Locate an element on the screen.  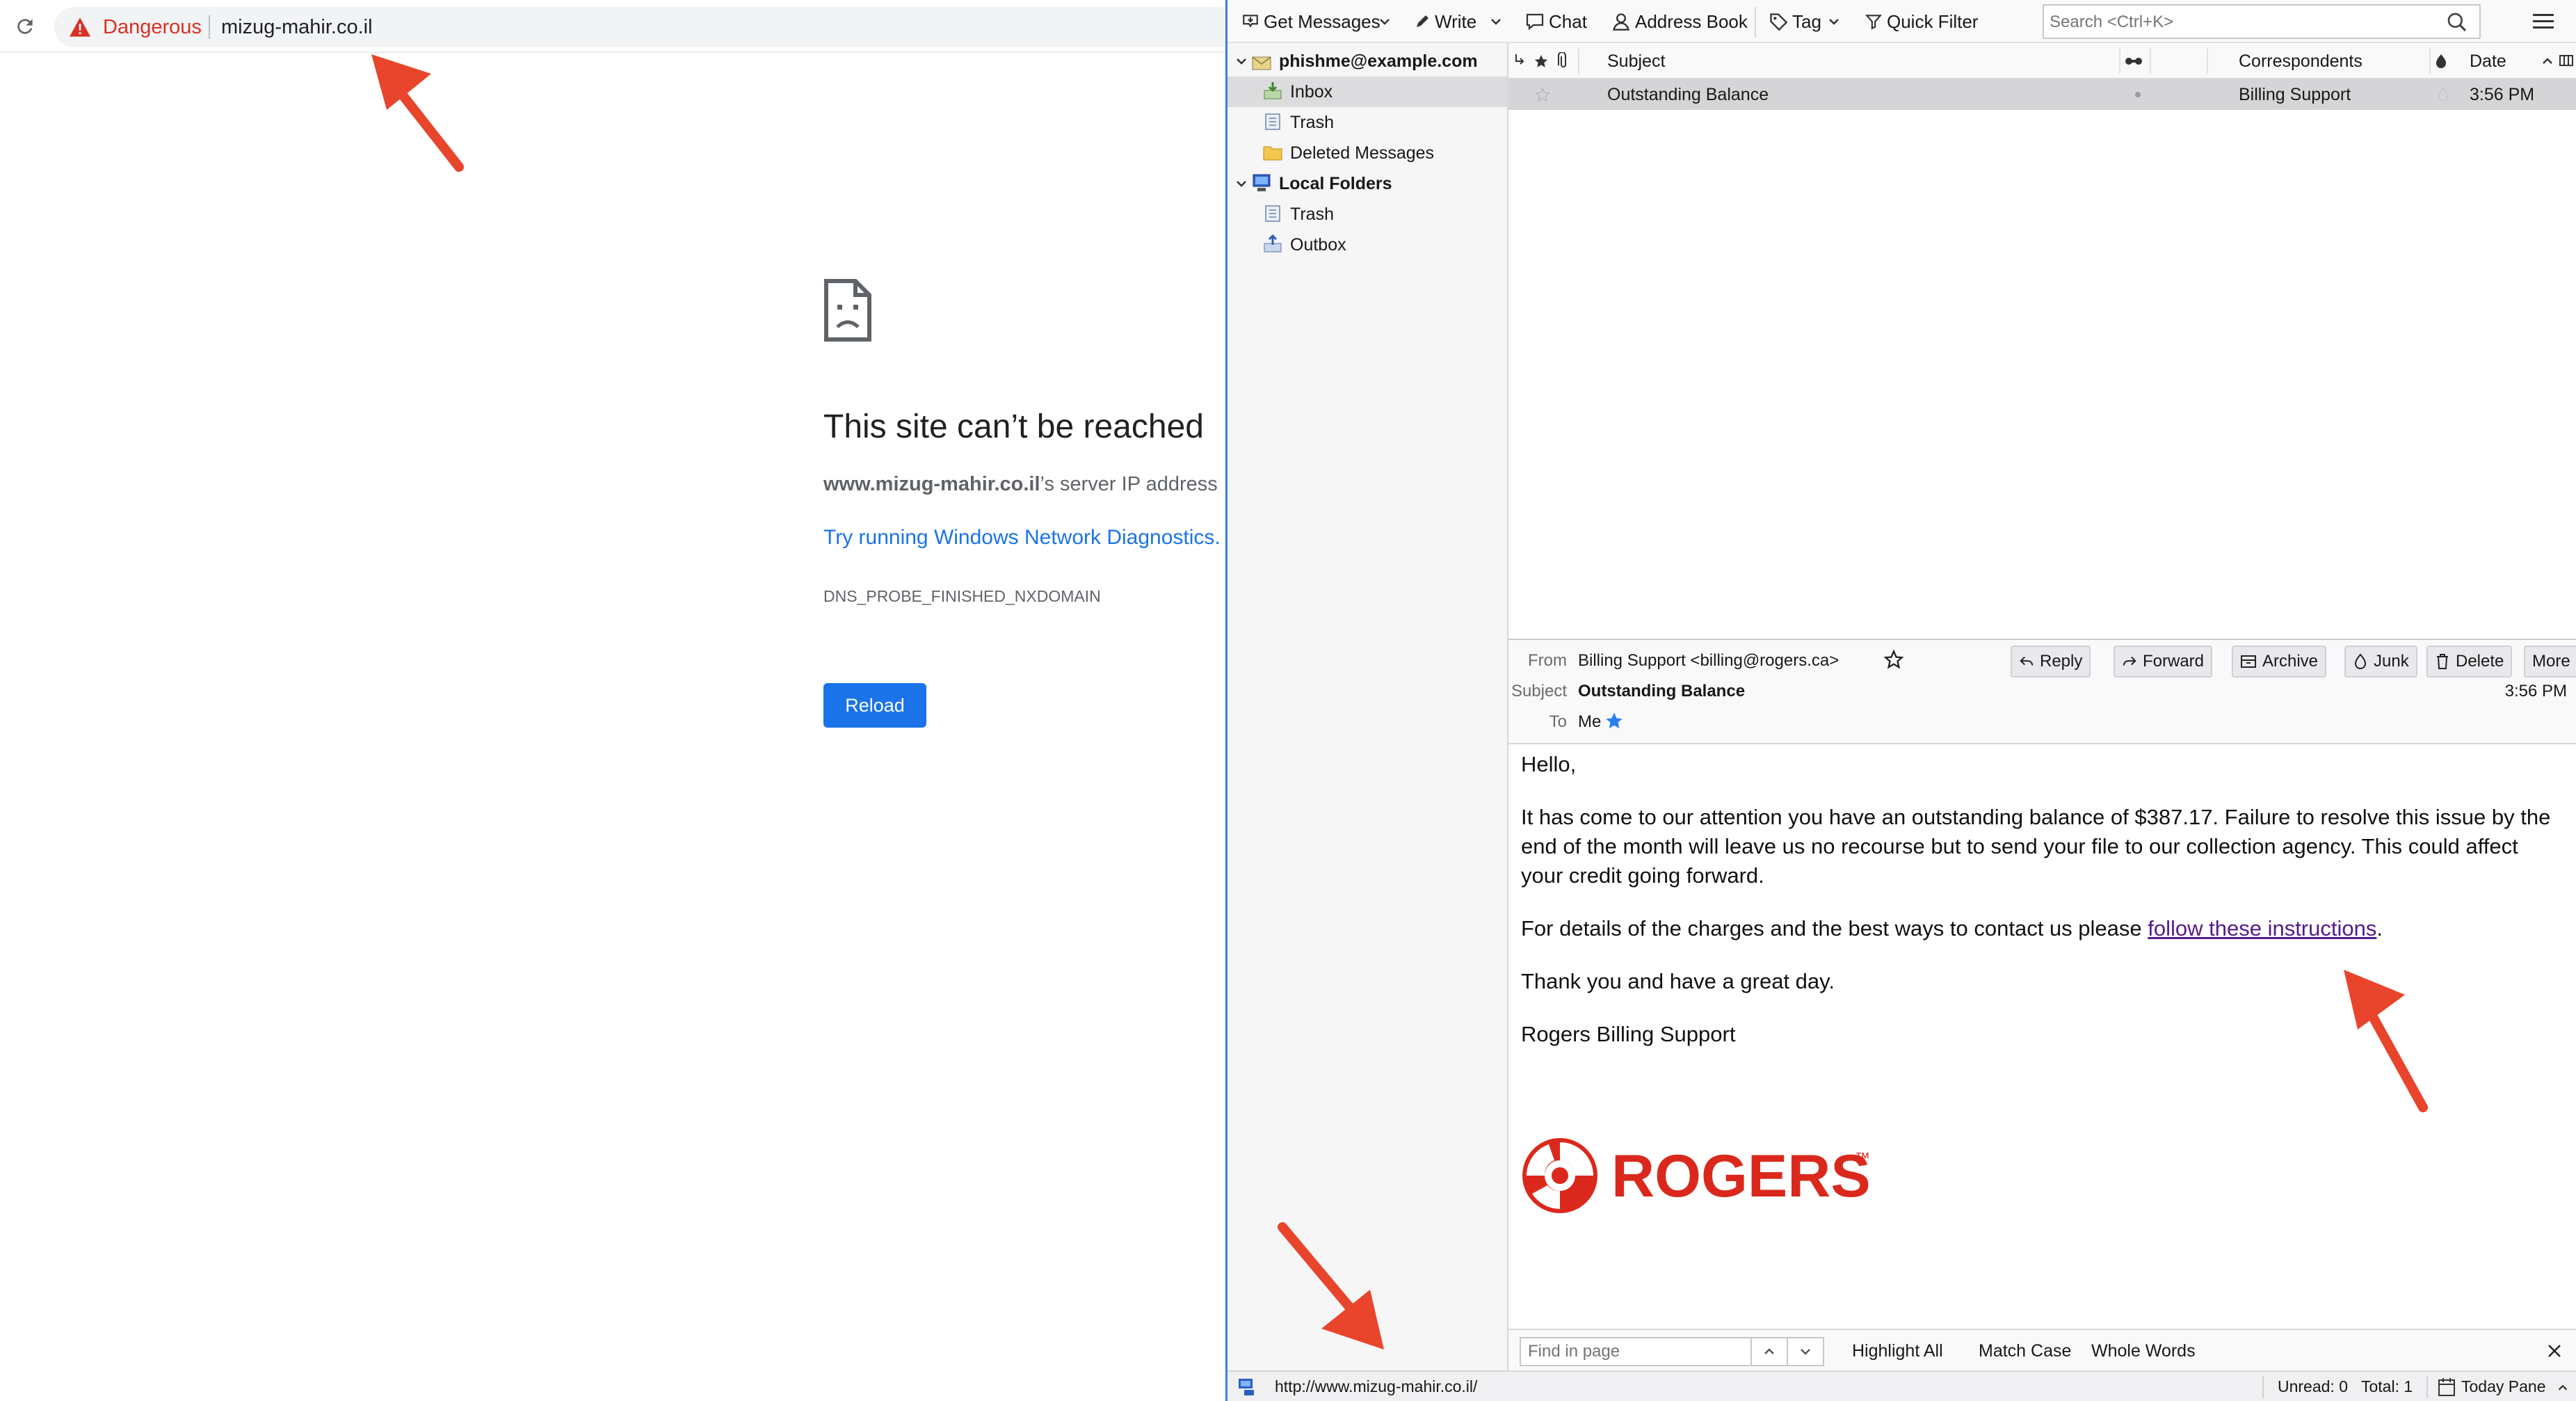
more-button: More is located at coordinates (2550, 662).